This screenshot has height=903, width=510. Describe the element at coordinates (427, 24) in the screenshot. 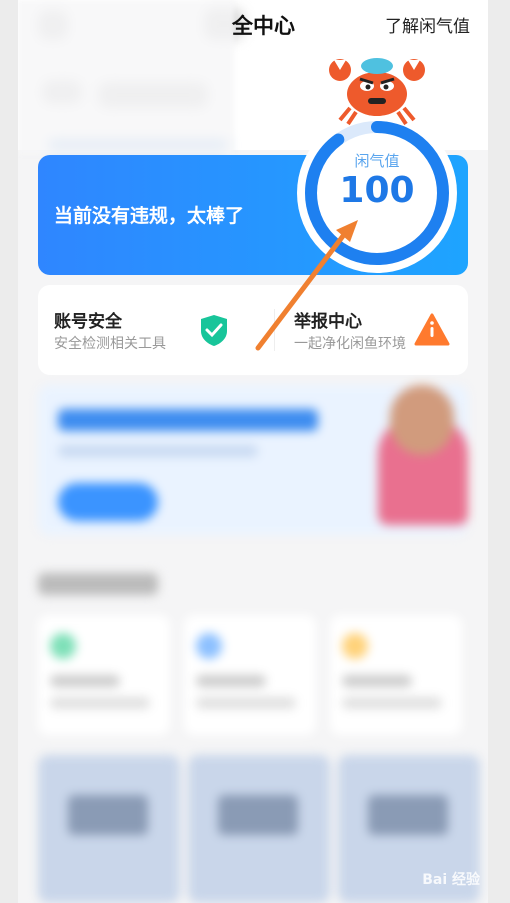

I see `learn-link: 了解闲气值` at that location.